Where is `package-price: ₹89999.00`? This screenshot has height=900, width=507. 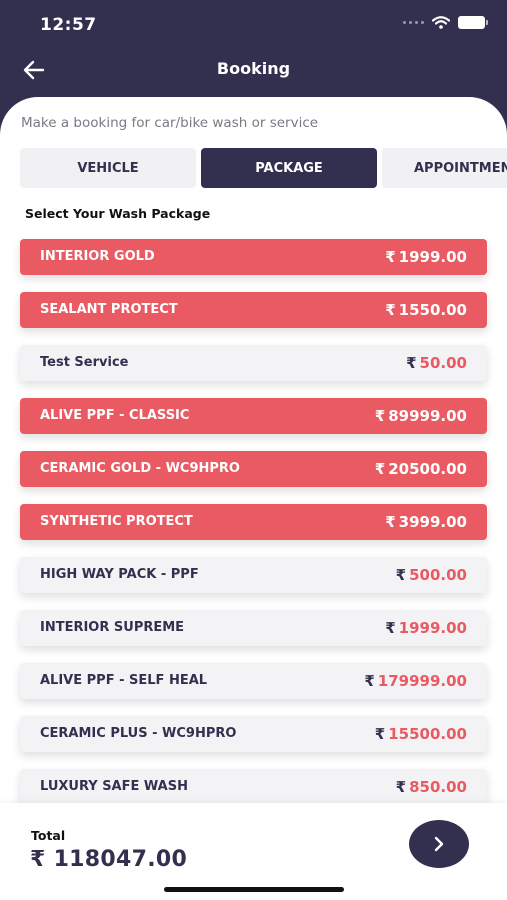
package-price: ₹89999.00 is located at coordinates (421, 416).